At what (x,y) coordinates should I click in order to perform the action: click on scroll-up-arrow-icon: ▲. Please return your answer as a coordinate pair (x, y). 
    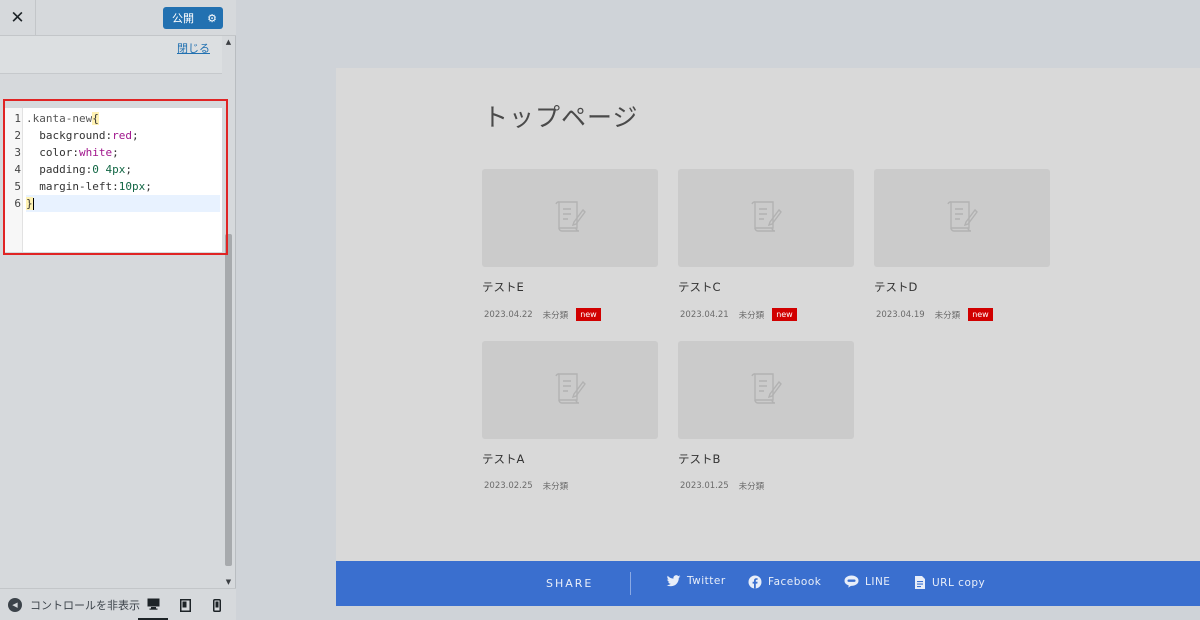
    Looking at the image, I should click on (228, 42).